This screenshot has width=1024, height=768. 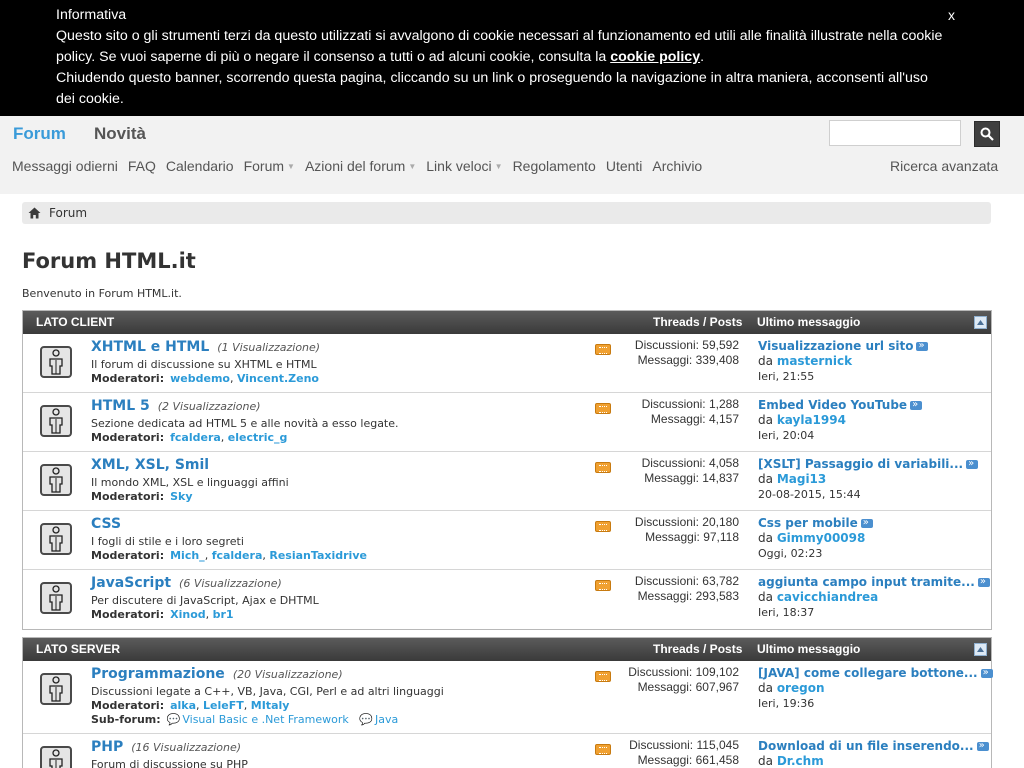 I want to click on messages-line: Messaggi: 14,837, so click(x=690, y=478).